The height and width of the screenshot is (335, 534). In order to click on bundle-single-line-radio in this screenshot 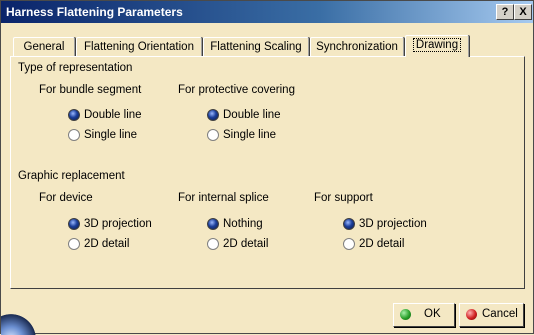, I will do `click(74, 135)`.